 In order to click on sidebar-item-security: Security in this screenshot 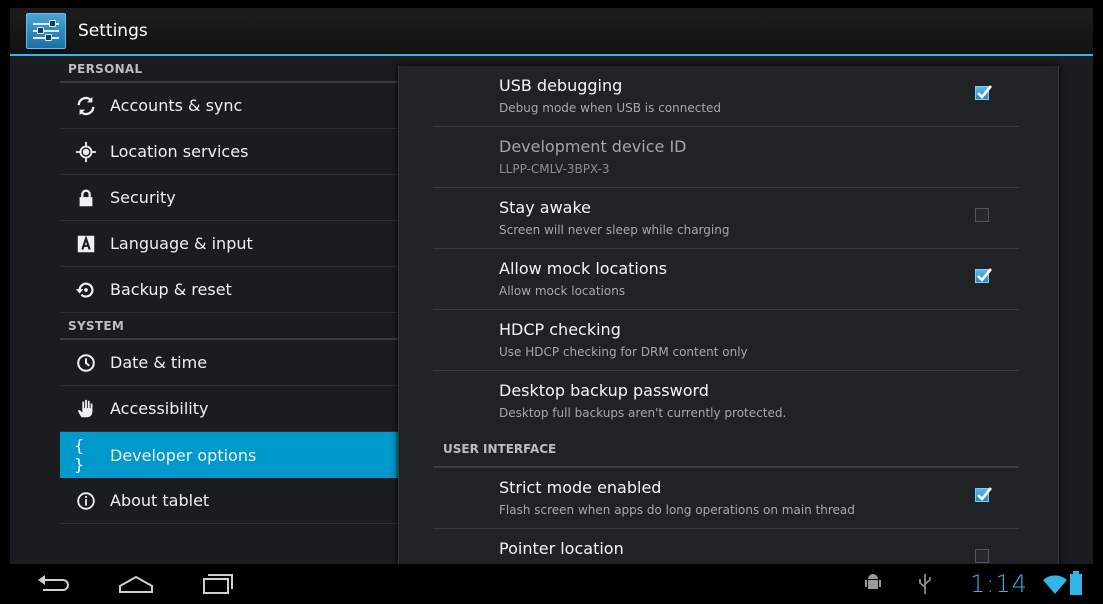, I will do `click(231, 198)`.